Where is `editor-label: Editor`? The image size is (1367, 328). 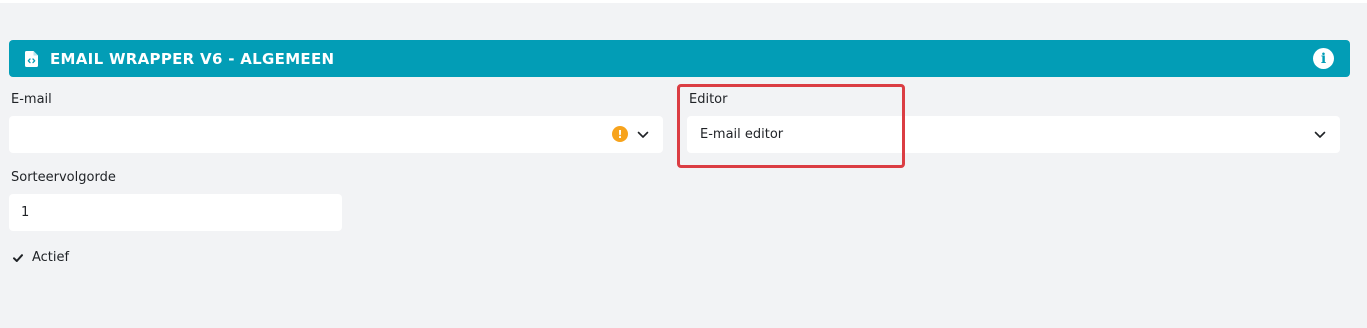 editor-label: Editor is located at coordinates (708, 99).